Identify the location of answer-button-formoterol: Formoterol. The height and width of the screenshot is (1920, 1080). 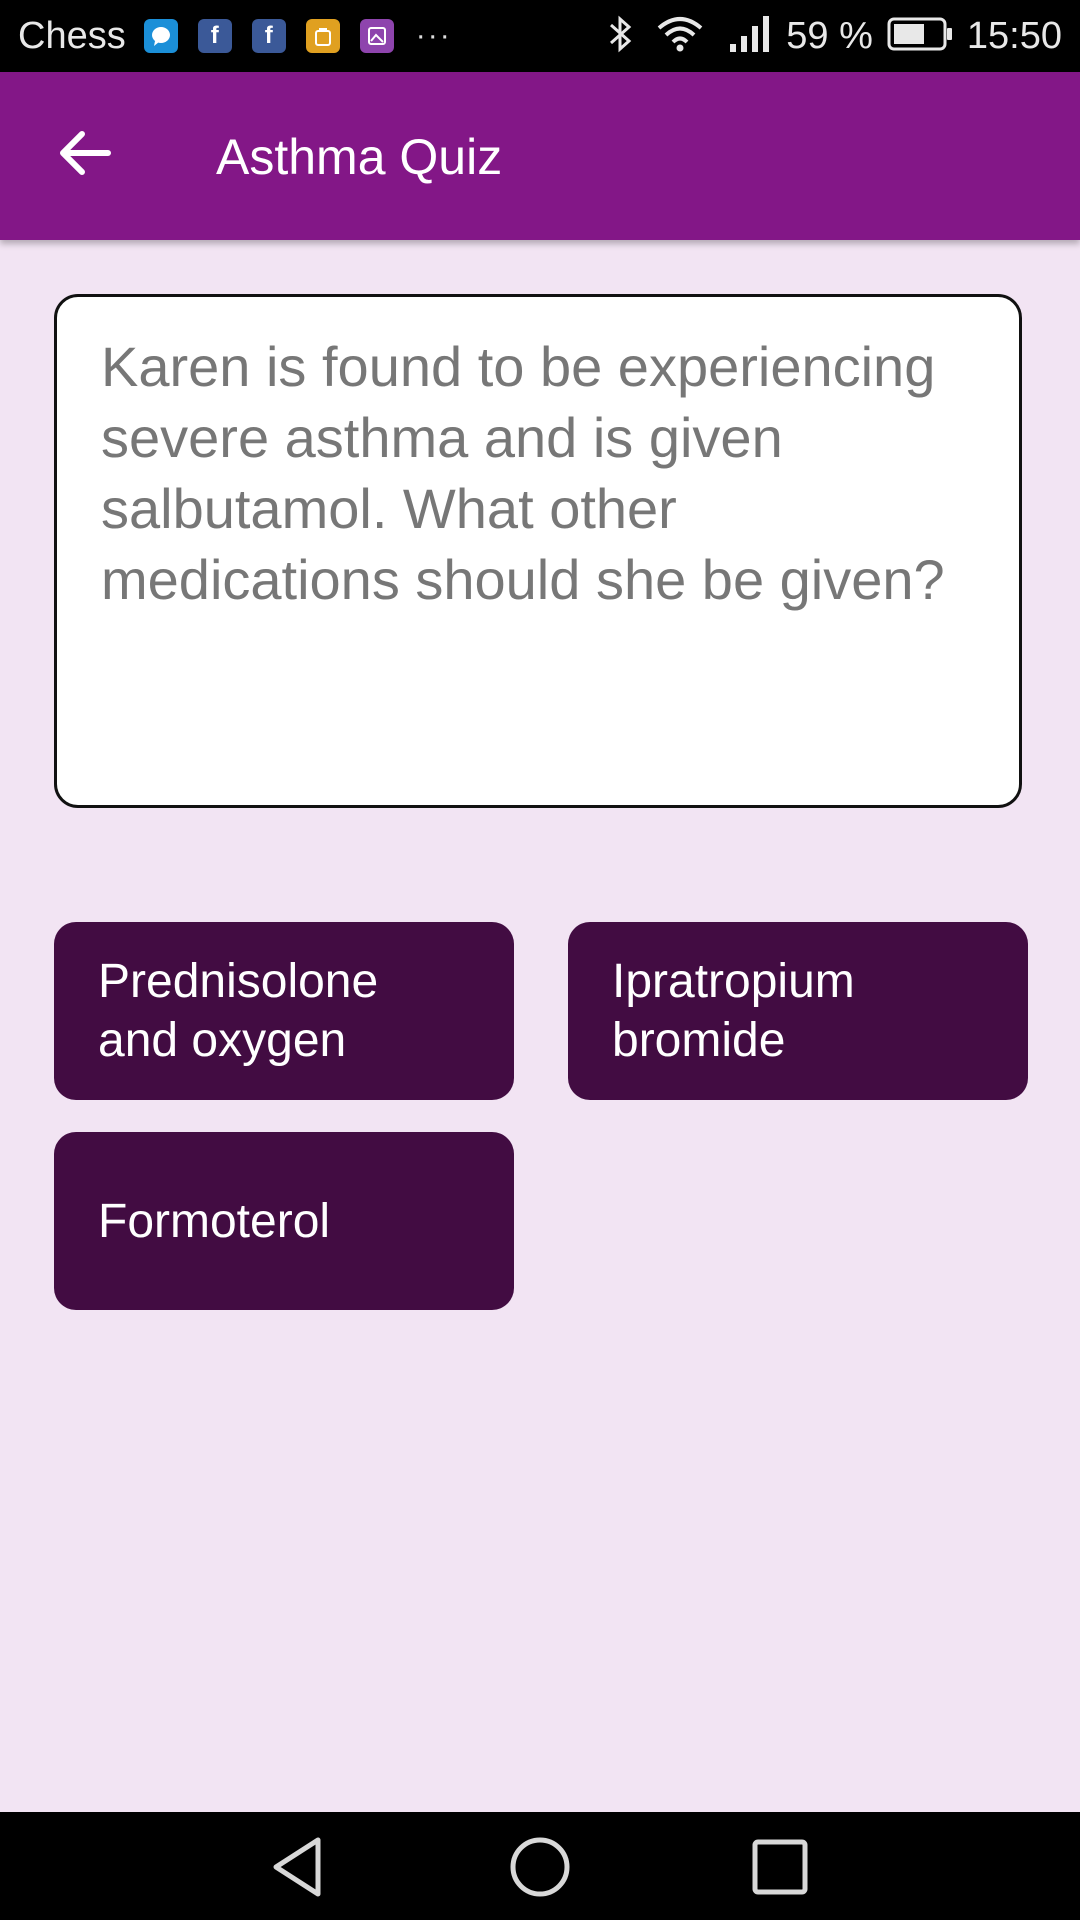
(284, 1221).